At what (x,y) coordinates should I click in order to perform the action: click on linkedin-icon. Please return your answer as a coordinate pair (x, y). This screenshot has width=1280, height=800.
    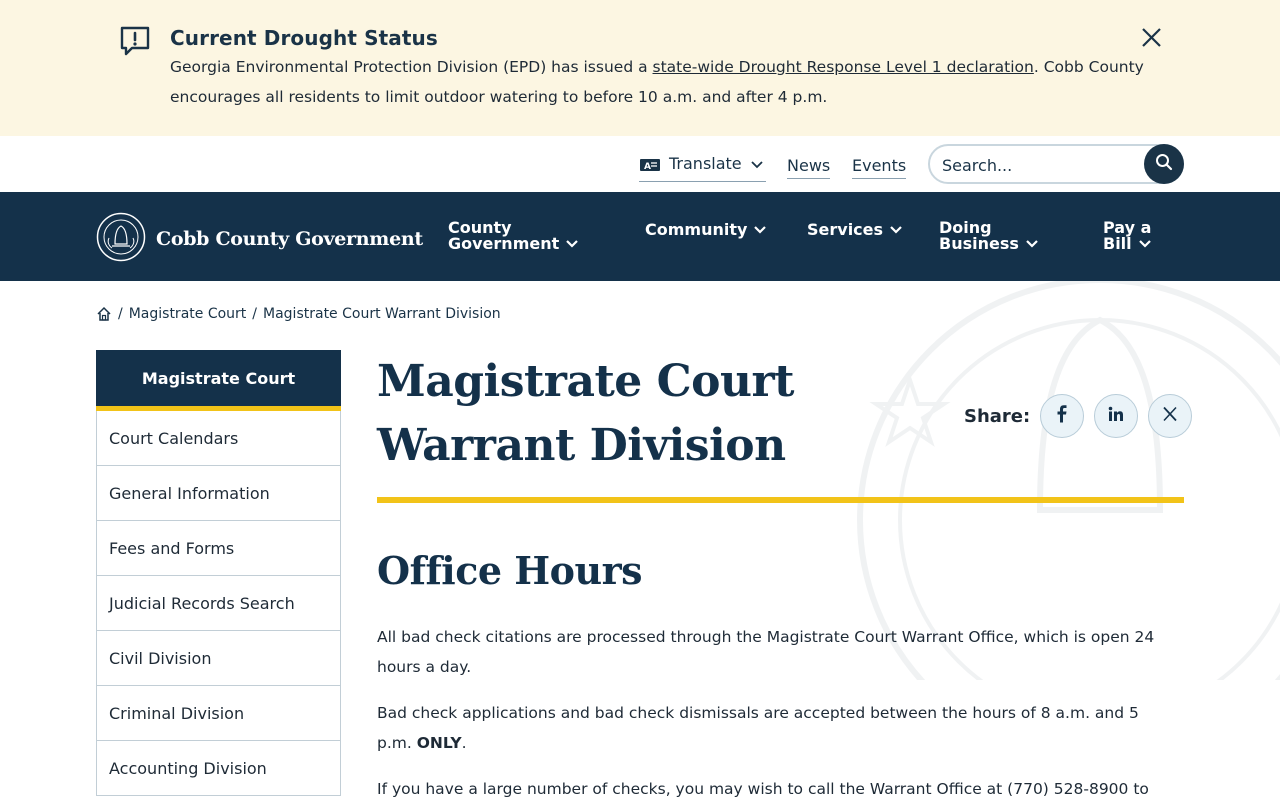
    Looking at the image, I should click on (1116, 416).